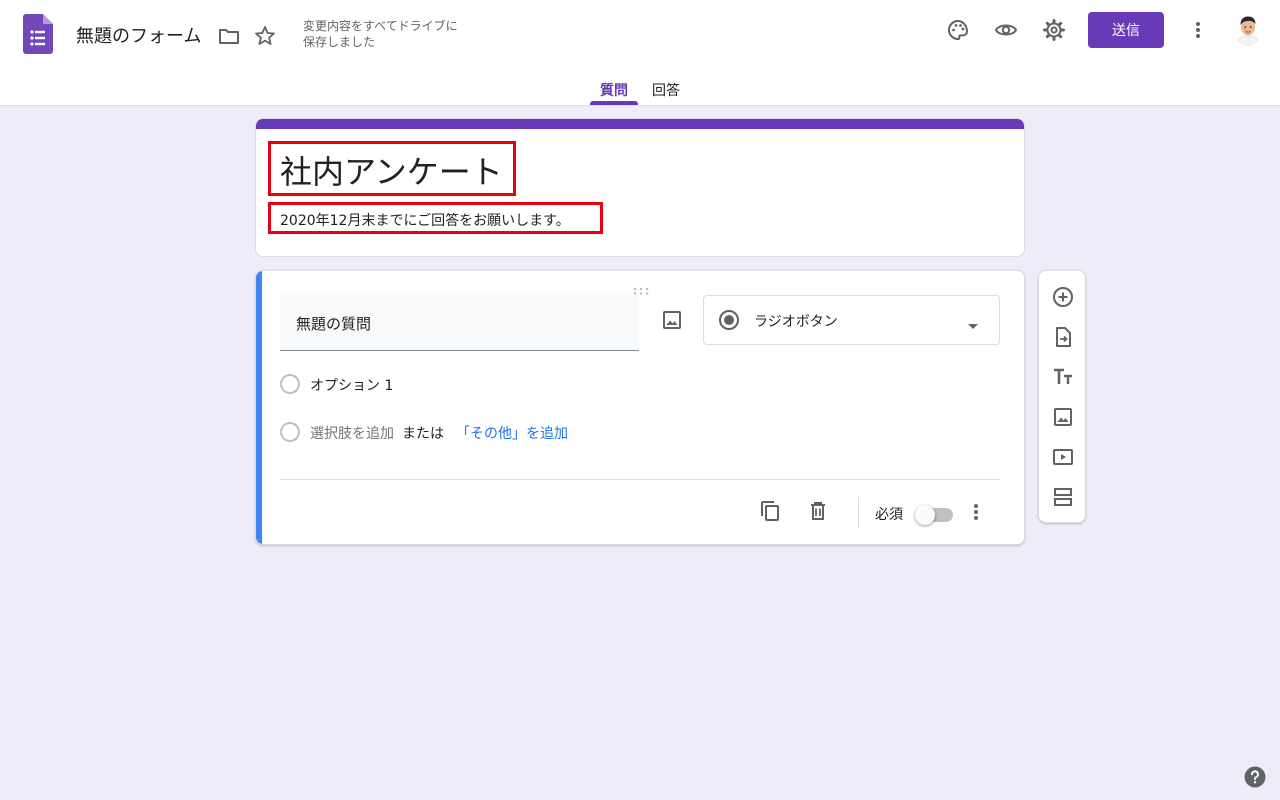 This screenshot has width=1280, height=800. I want to click on side-toolbar, so click(1062, 396).